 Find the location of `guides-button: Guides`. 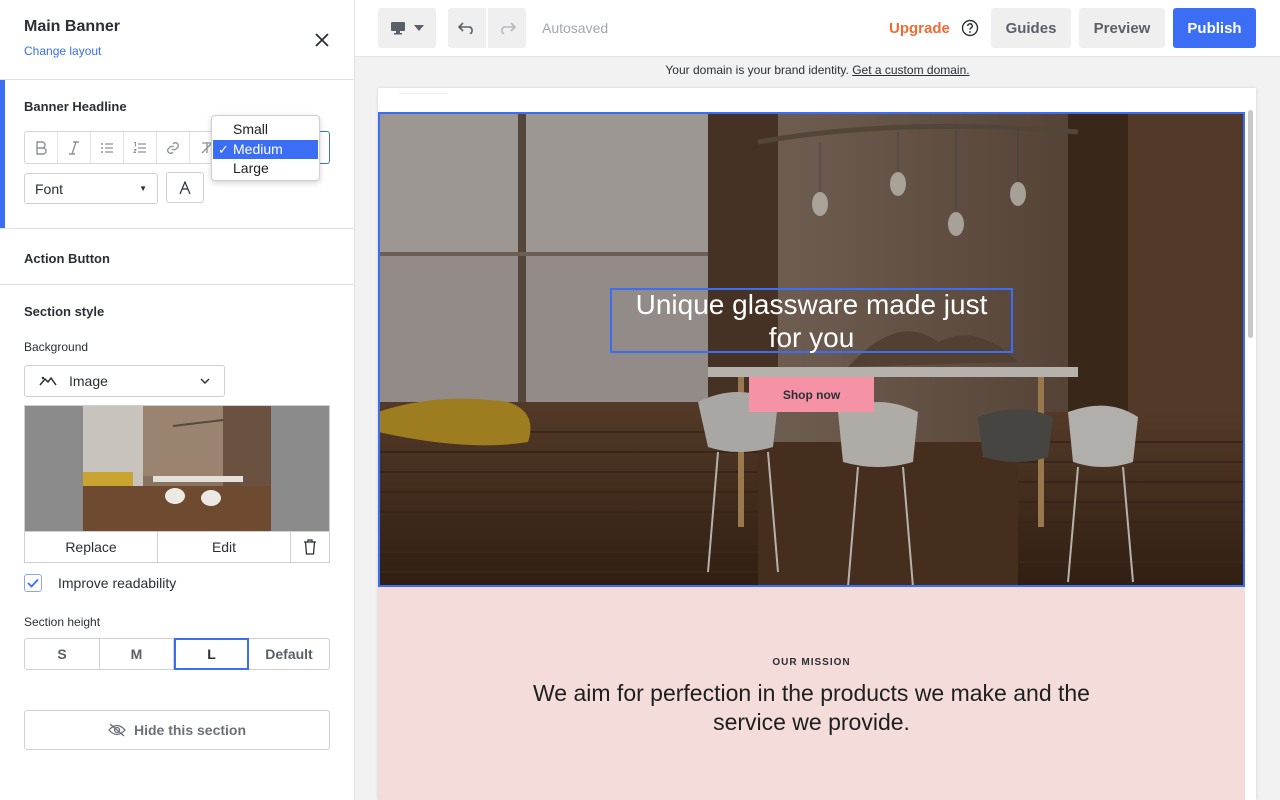

guides-button: Guides is located at coordinates (1031, 28).